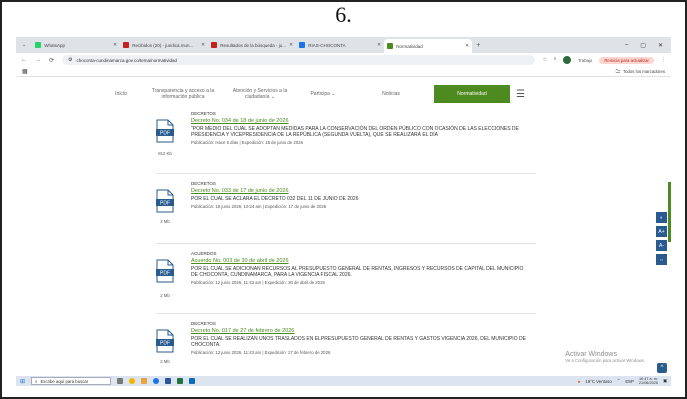 This screenshot has height=399, width=687. Describe the element at coordinates (76, 45) in the screenshot. I see `browser-tab-0: WhatsApp ✕` at that location.